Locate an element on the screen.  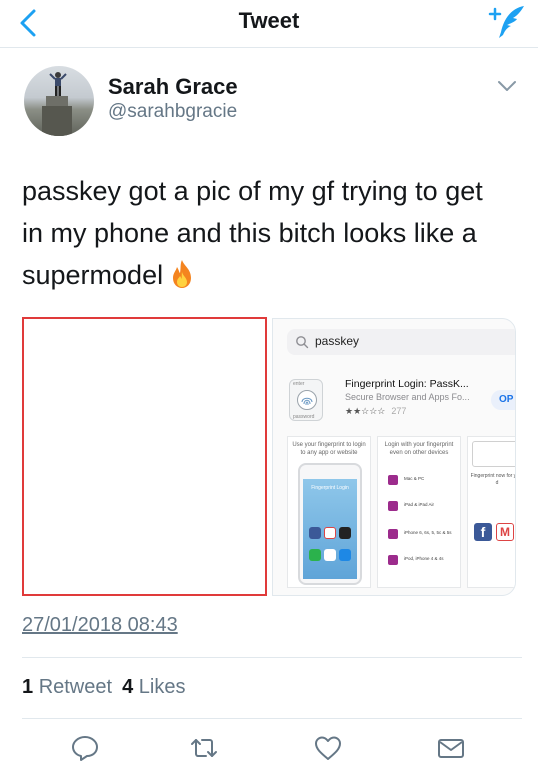
chevron-down-icon is located at coordinates (507, 86).